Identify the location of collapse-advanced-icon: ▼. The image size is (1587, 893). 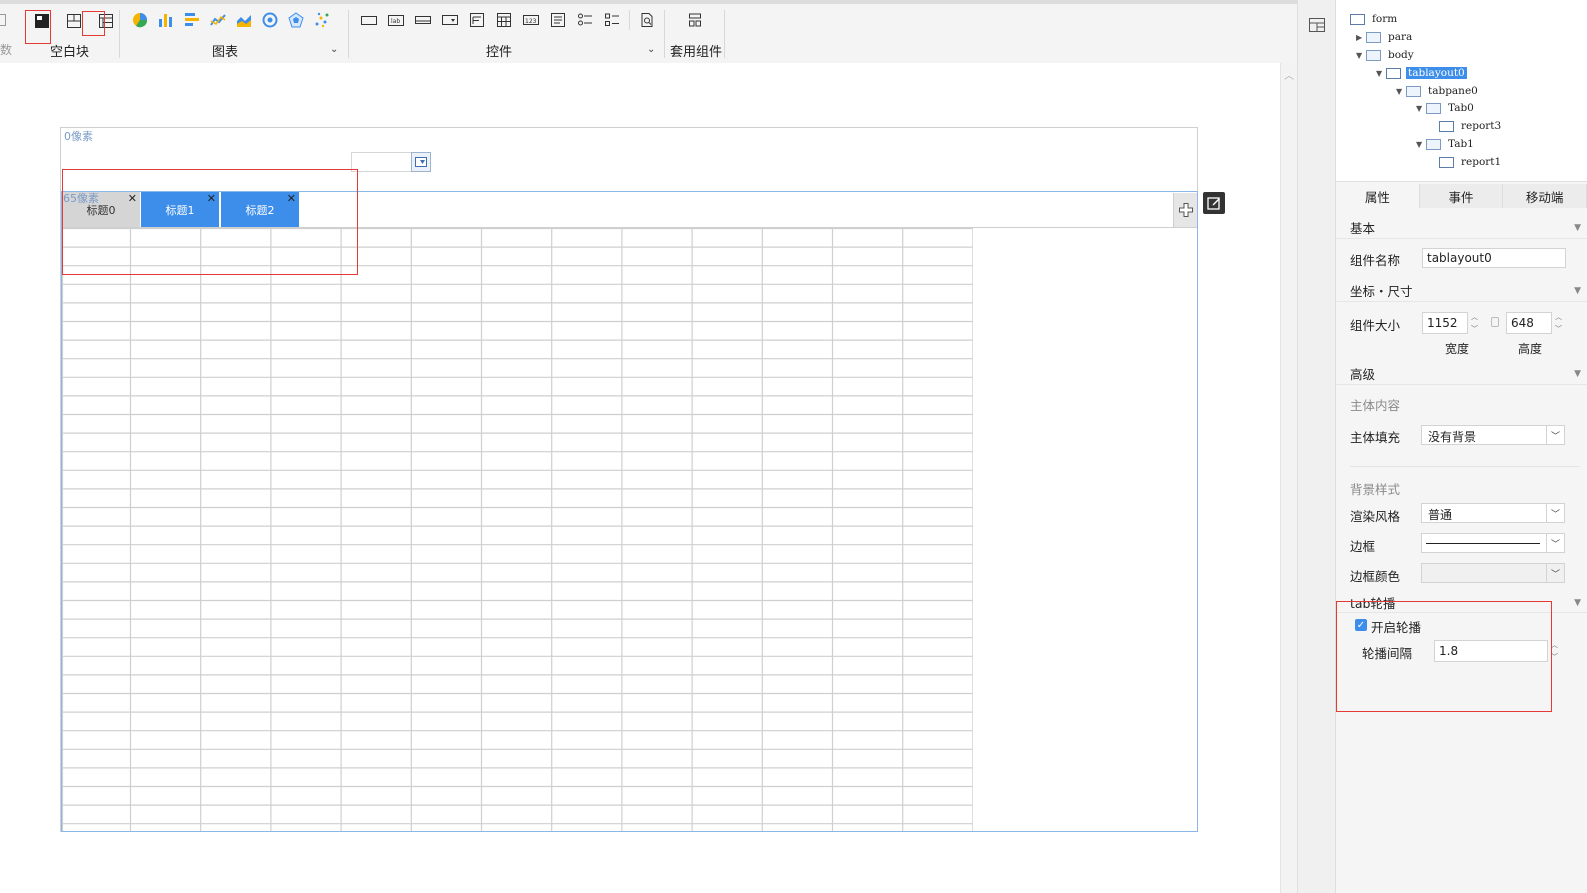
(1577, 374).